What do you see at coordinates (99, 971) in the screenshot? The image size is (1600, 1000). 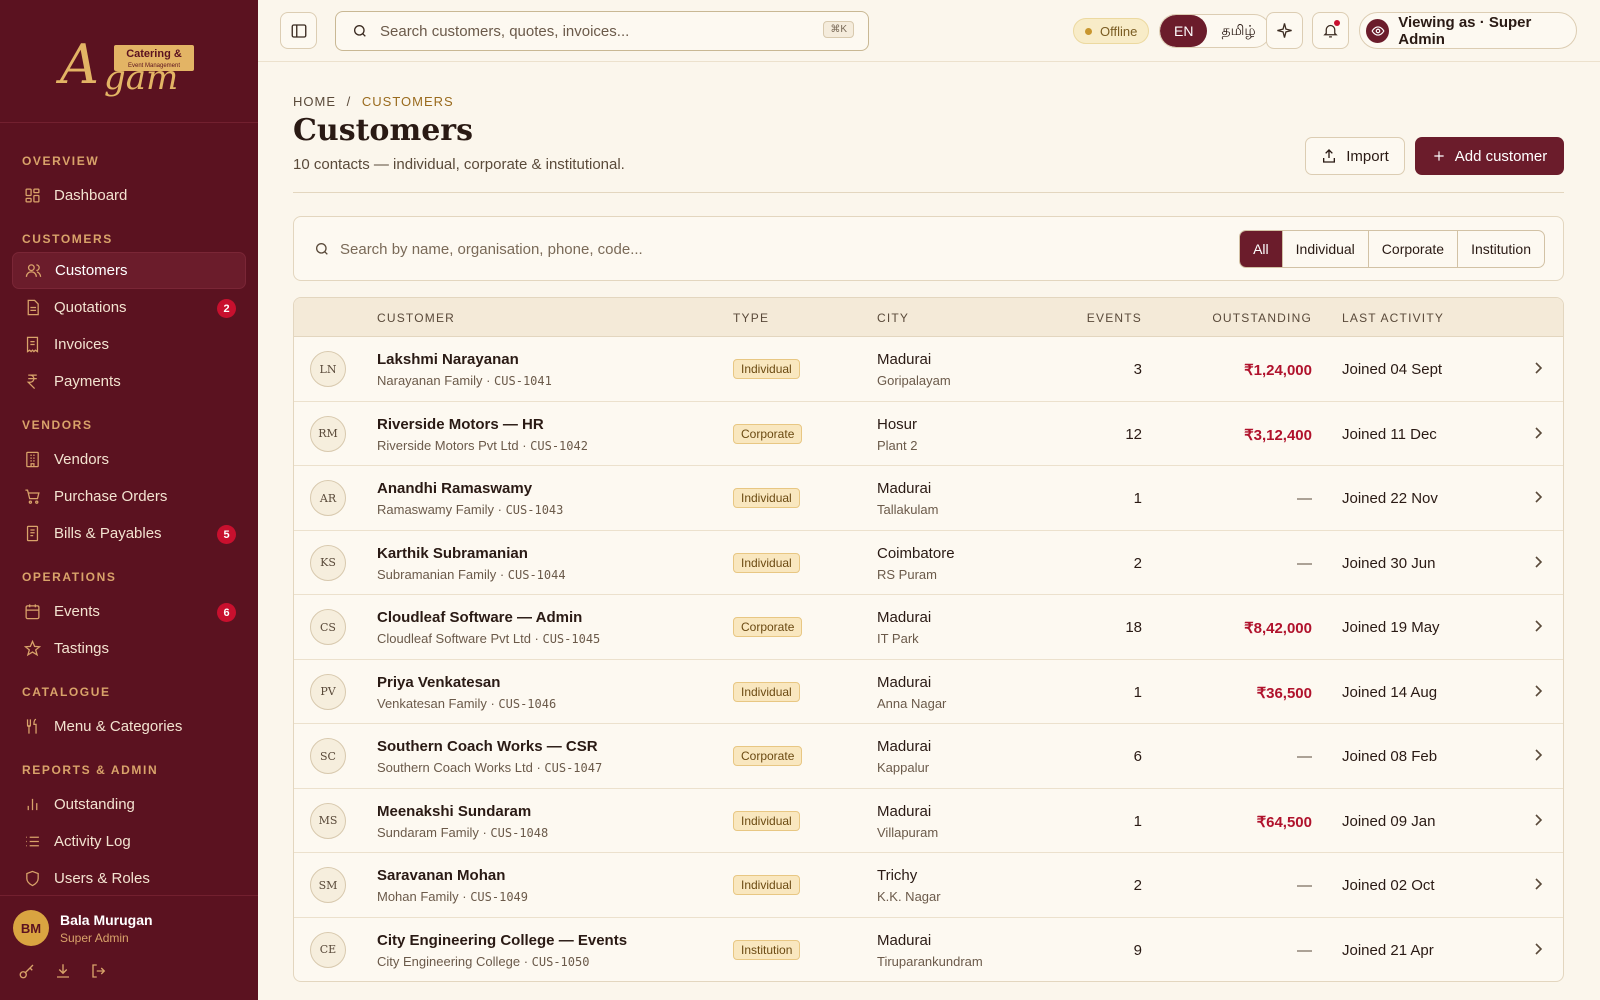 I see `logout-icon` at bounding box center [99, 971].